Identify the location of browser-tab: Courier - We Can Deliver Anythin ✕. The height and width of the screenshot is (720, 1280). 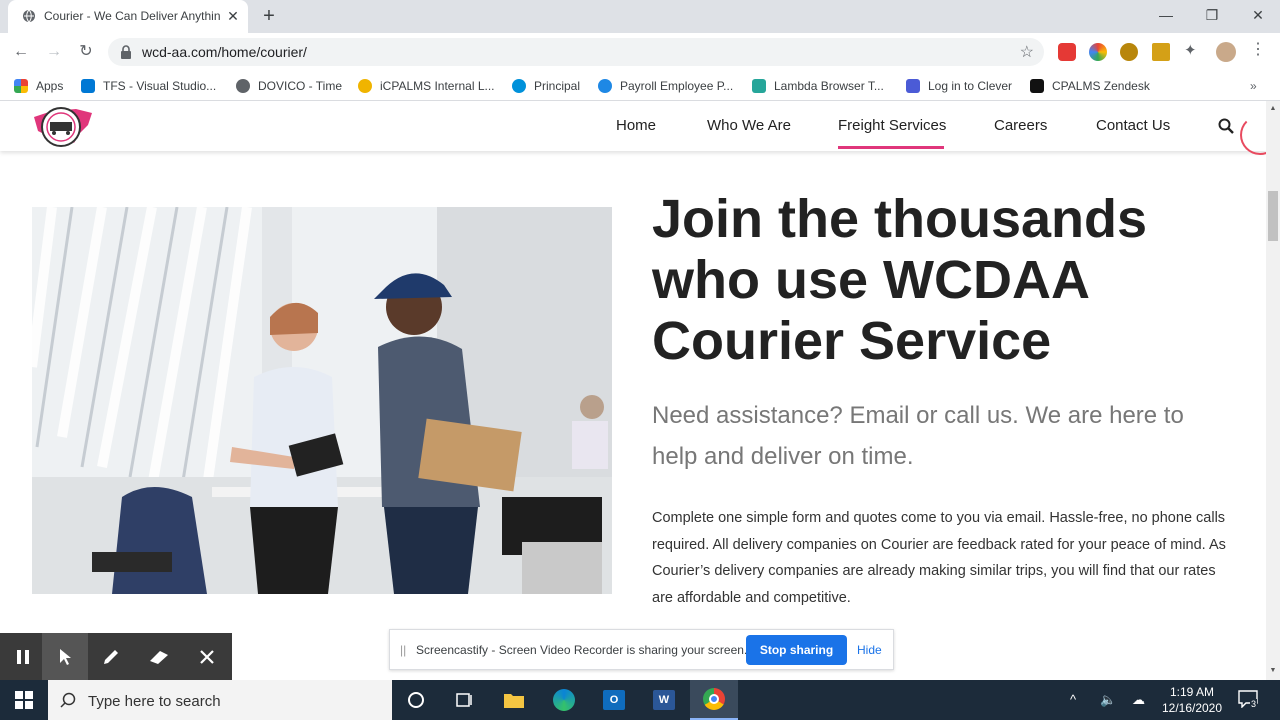
(128, 16).